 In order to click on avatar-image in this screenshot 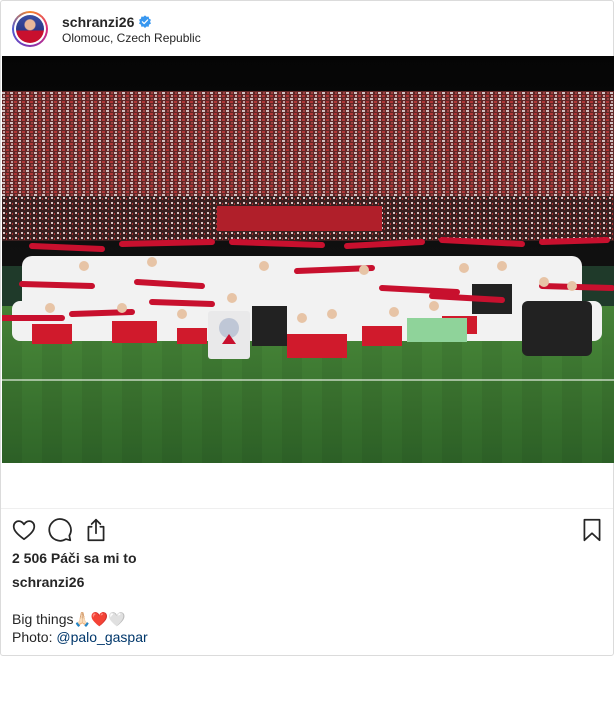, I will do `click(30, 29)`.